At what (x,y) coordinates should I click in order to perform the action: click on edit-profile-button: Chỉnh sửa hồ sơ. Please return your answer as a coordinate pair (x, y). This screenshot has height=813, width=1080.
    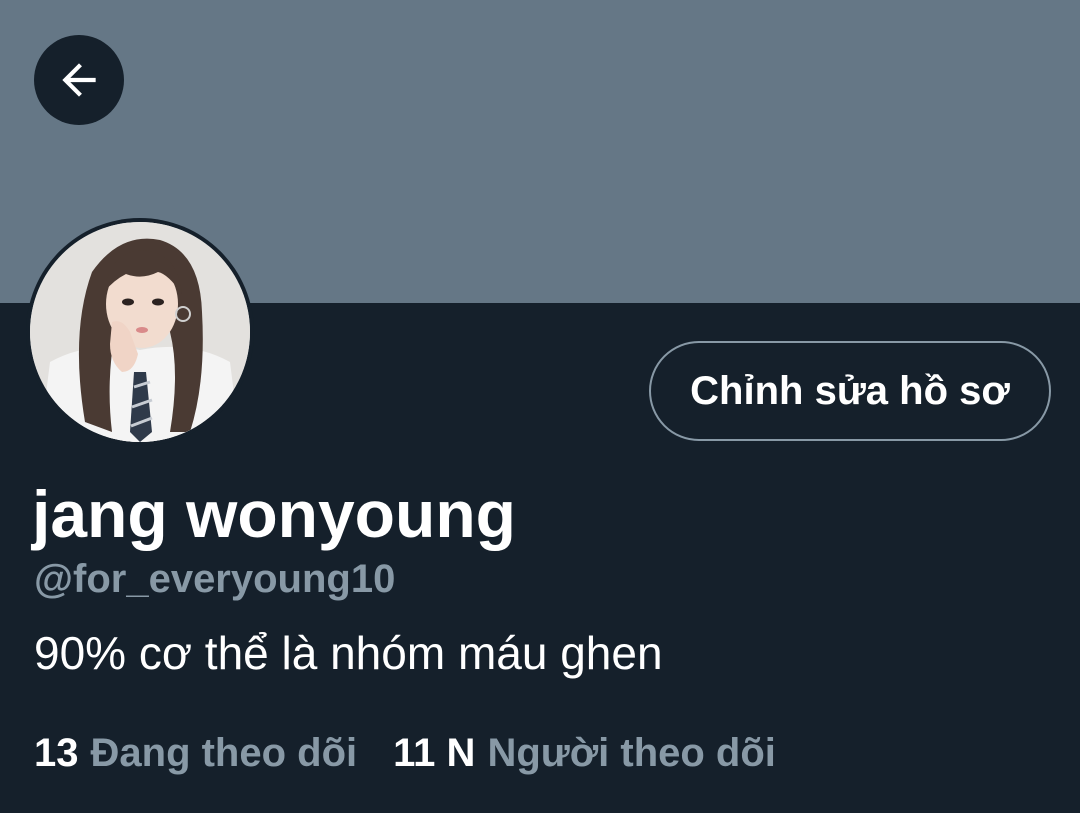
    Looking at the image, I should click on (850, 391).